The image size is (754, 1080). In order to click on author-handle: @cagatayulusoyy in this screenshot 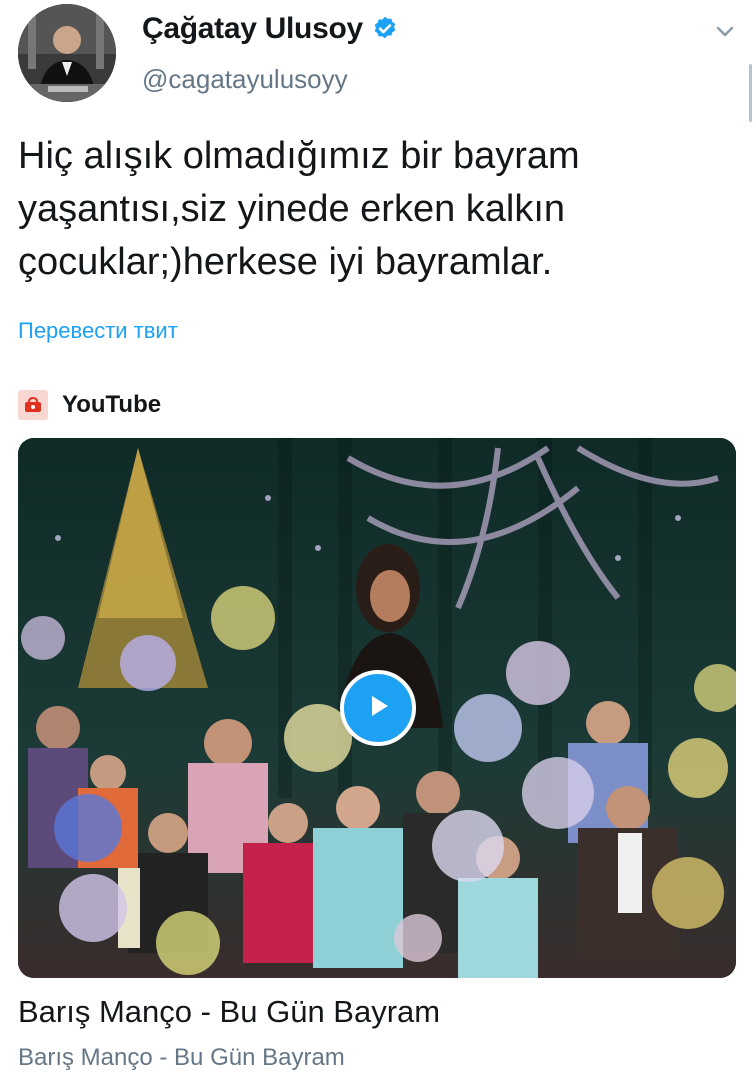, I will do `click(245, 79)`.